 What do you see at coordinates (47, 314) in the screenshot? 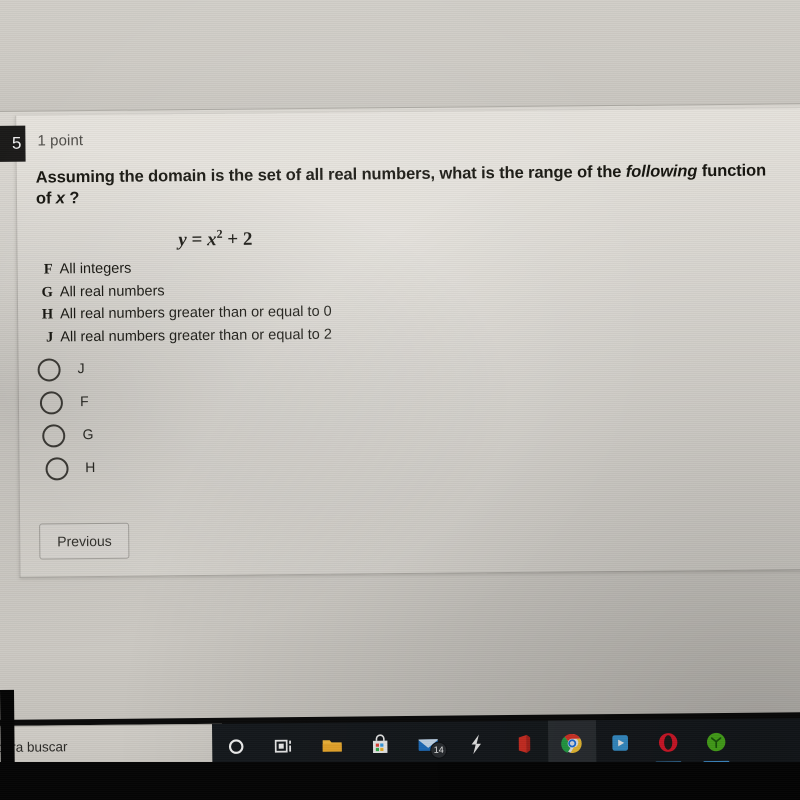
I see `printed-choice-letter: H` at bounding box center [47, 314].